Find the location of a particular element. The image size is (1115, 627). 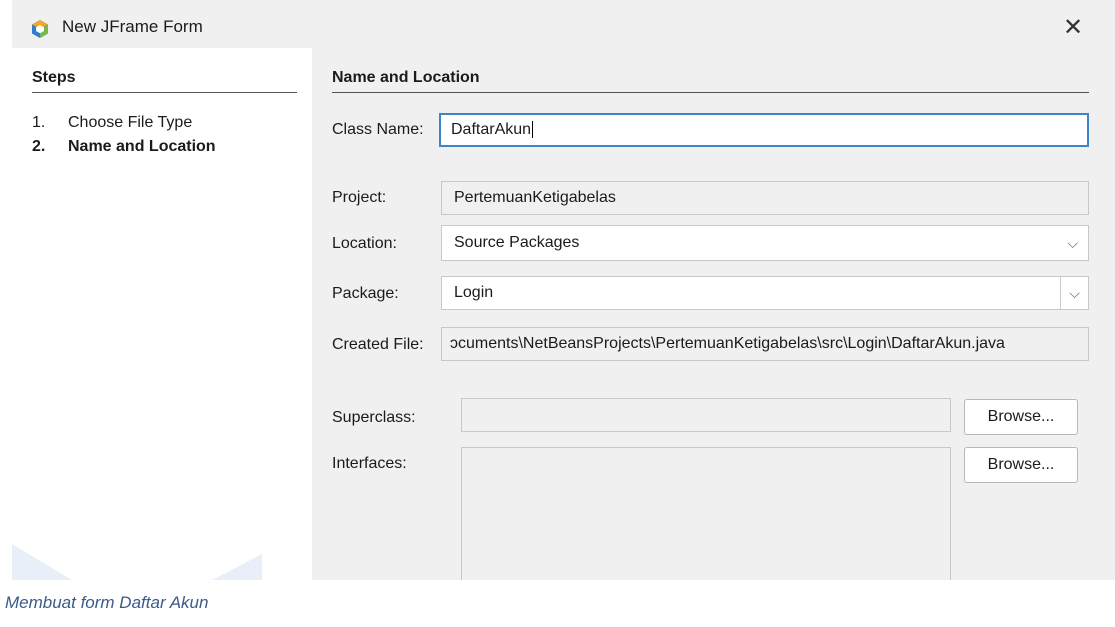

location-value: Source Packages is located at coordinates (517, 242).